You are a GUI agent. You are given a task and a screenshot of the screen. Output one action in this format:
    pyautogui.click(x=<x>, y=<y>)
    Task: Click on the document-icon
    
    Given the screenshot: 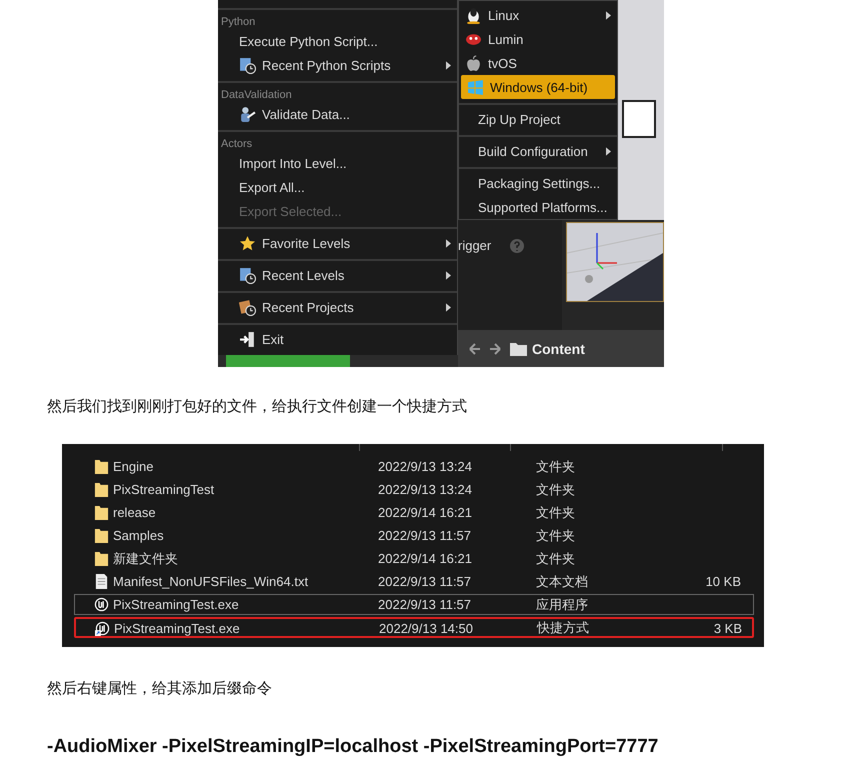 What is the action you would take?
    pyautogui.click(x=101, y=581)
    